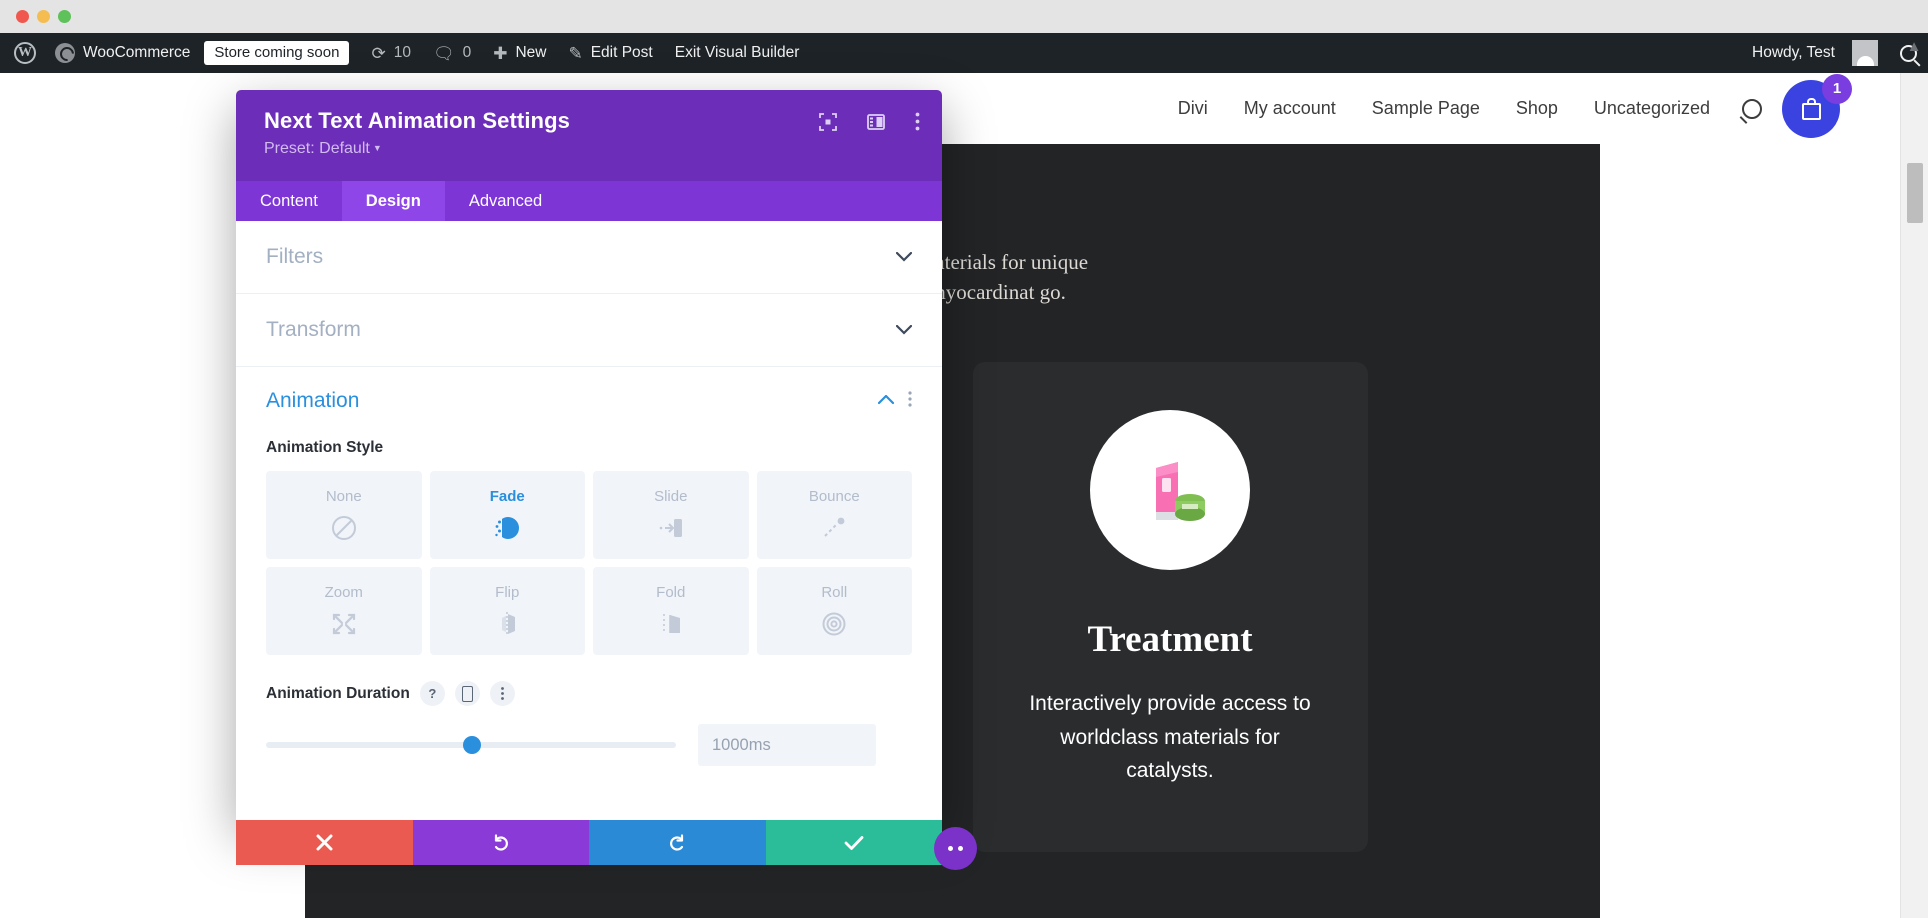 This screenshot has width=1928, height=918. Describe the element at coordinates (317, 148) in the screenshot. I see `preset-label: Preset: Default` at that location.